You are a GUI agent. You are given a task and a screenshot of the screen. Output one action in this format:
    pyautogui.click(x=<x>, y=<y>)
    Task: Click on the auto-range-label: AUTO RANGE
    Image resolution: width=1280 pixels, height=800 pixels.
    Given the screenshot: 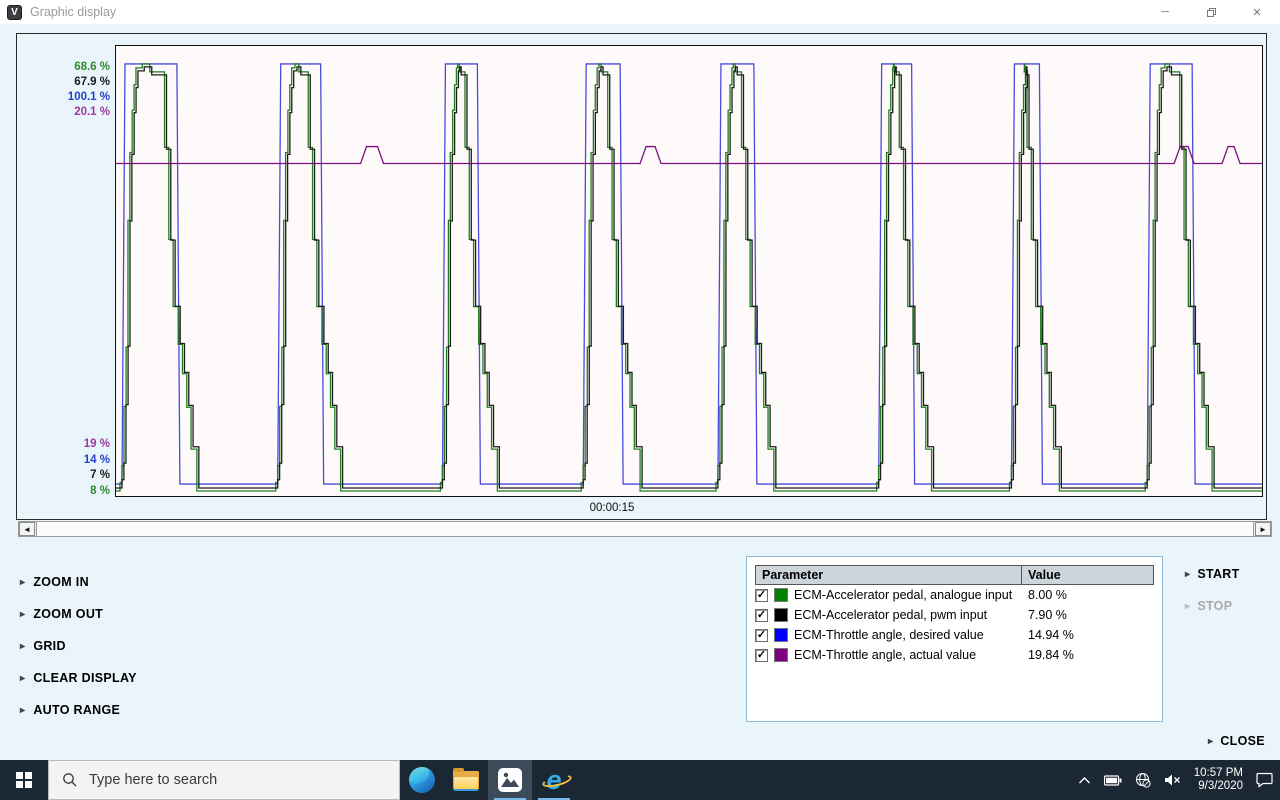 What is the action you would take?
    pyautogui.click(x=77, y=710)
    